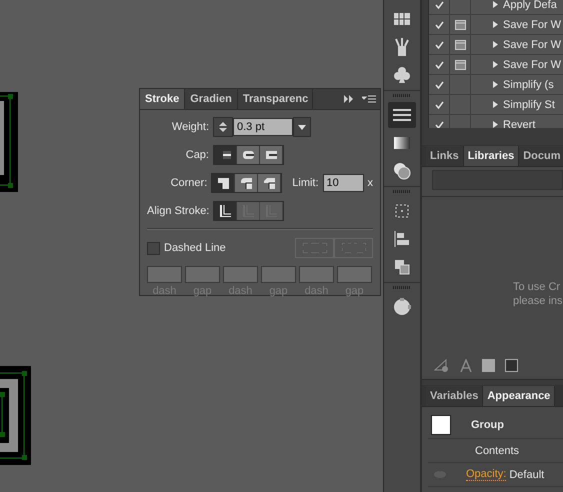 Image resolution: width=563 pixels, height=492 pixels. I want to click on round-join-icon, so click(246, 183).